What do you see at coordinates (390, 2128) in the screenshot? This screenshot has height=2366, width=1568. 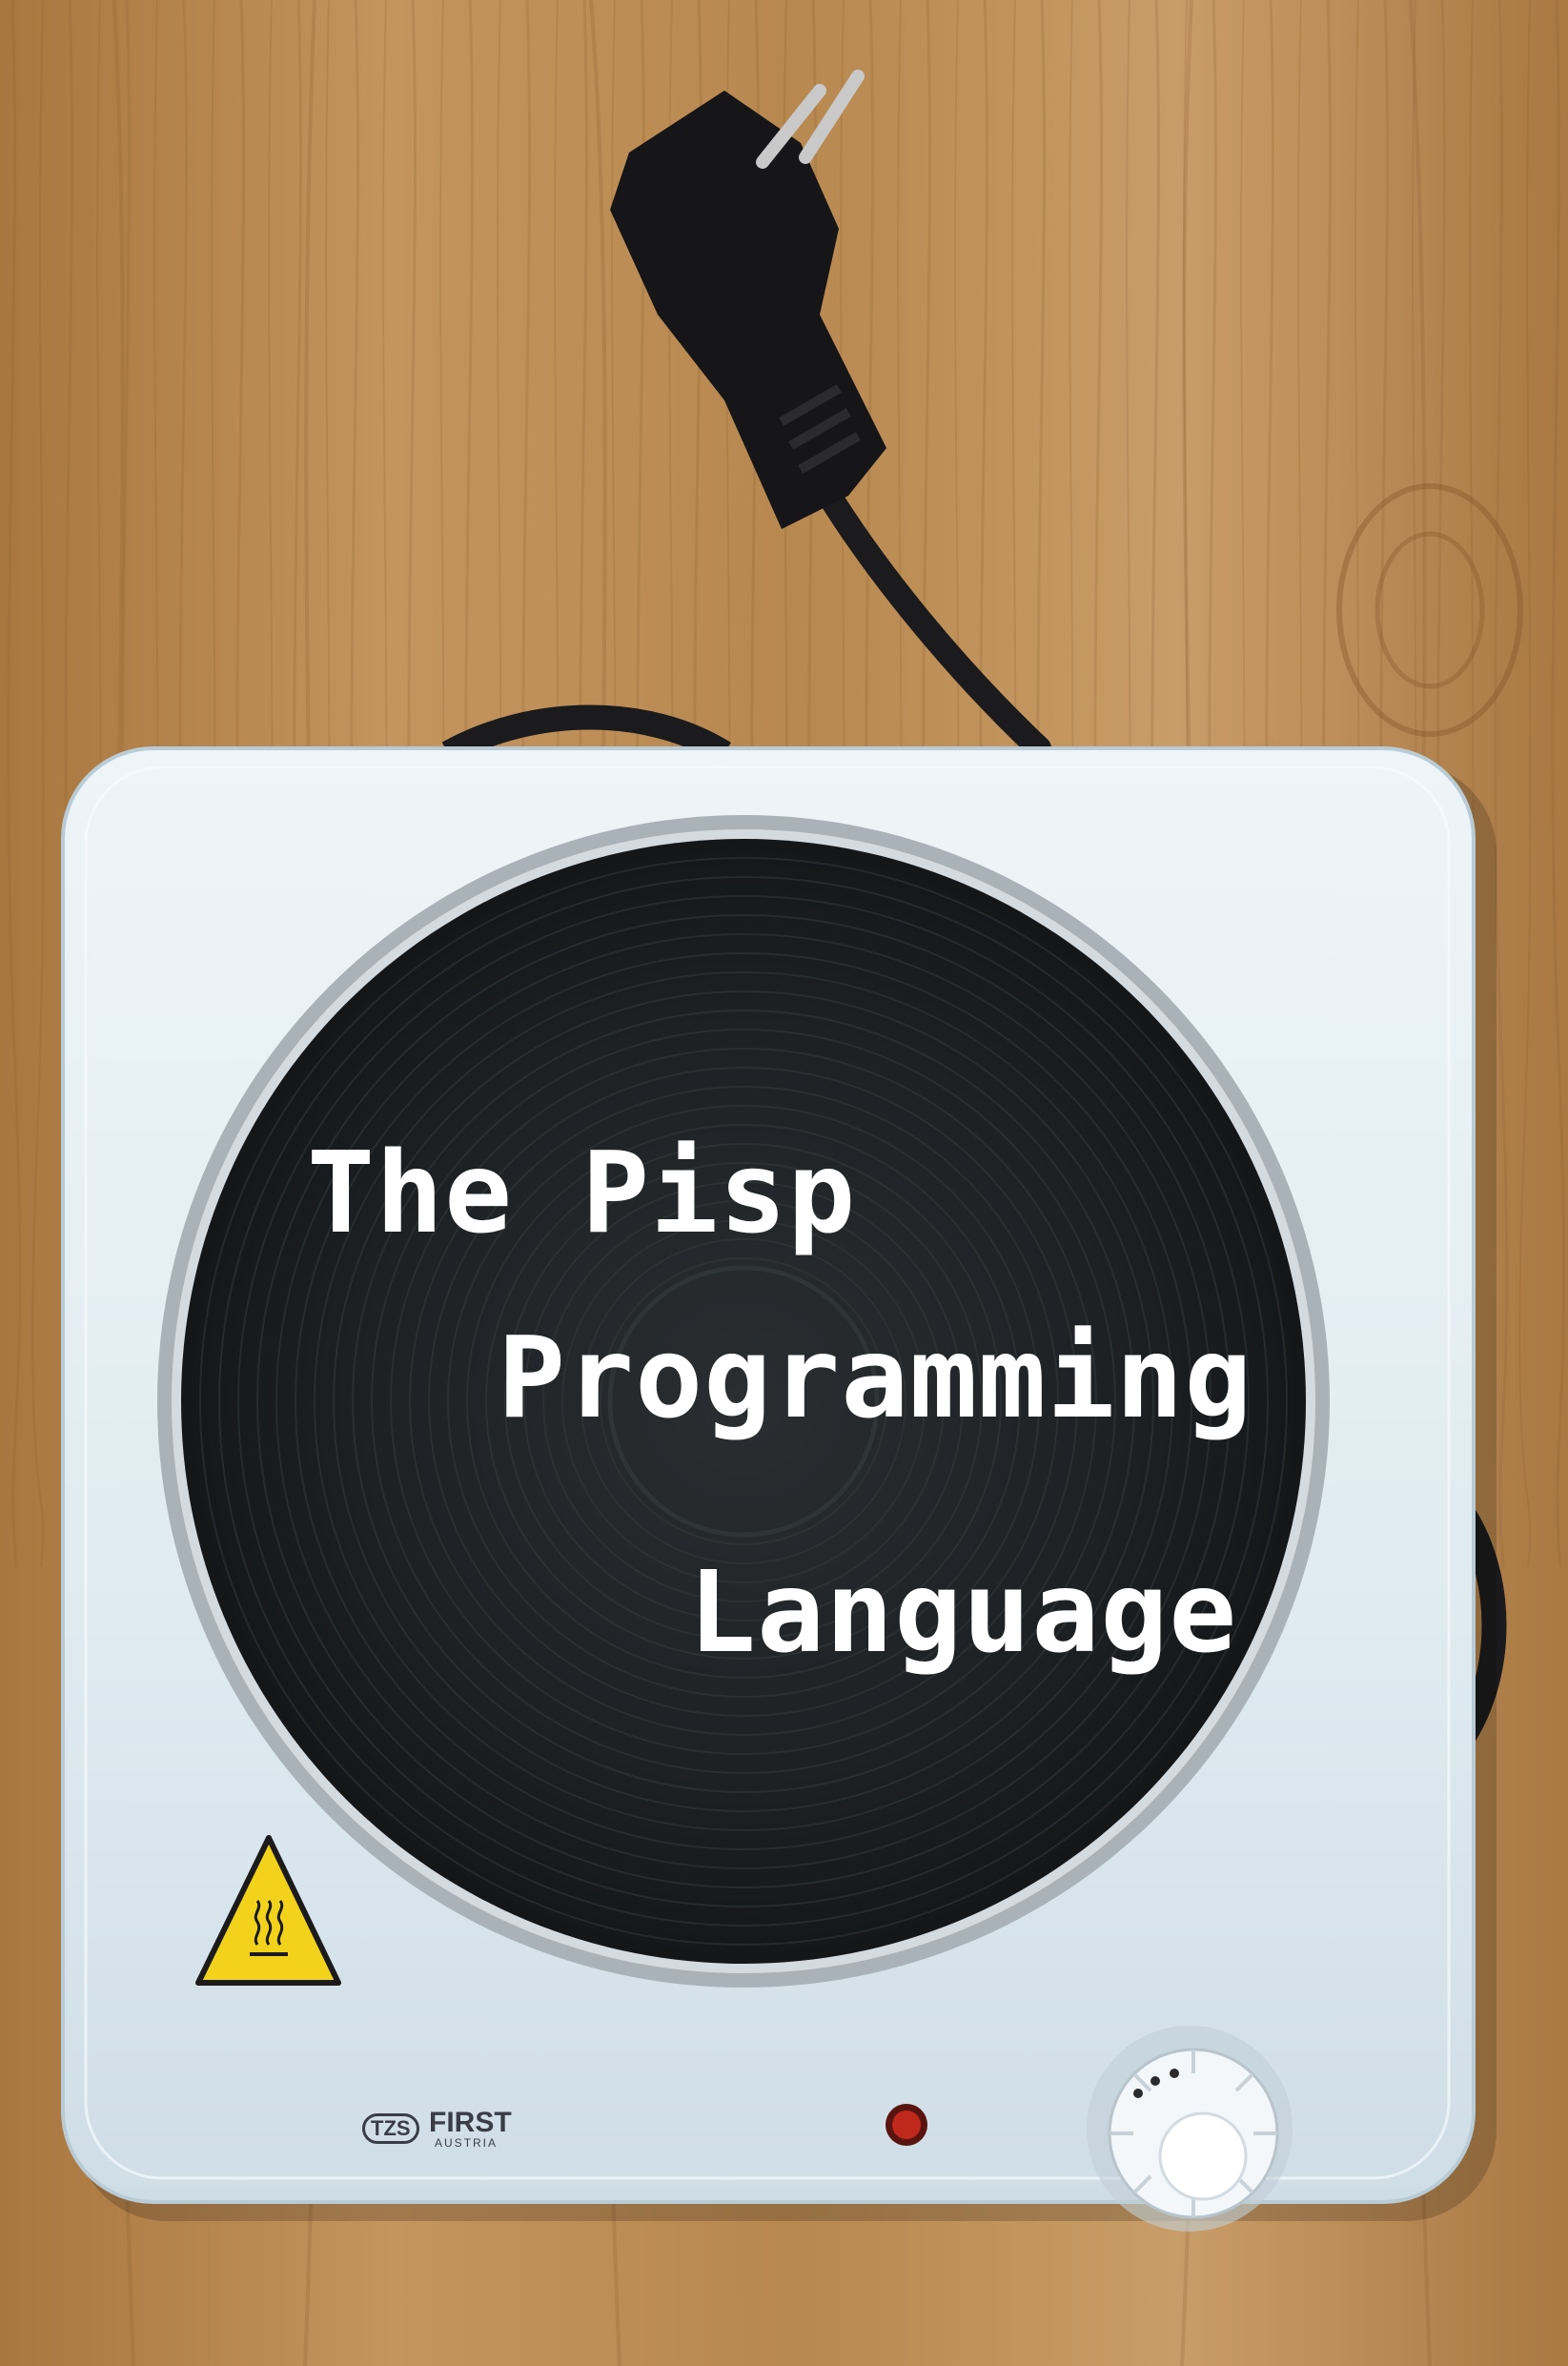 I see `brand-badge: TZS` at bounding box center [390, 2128].